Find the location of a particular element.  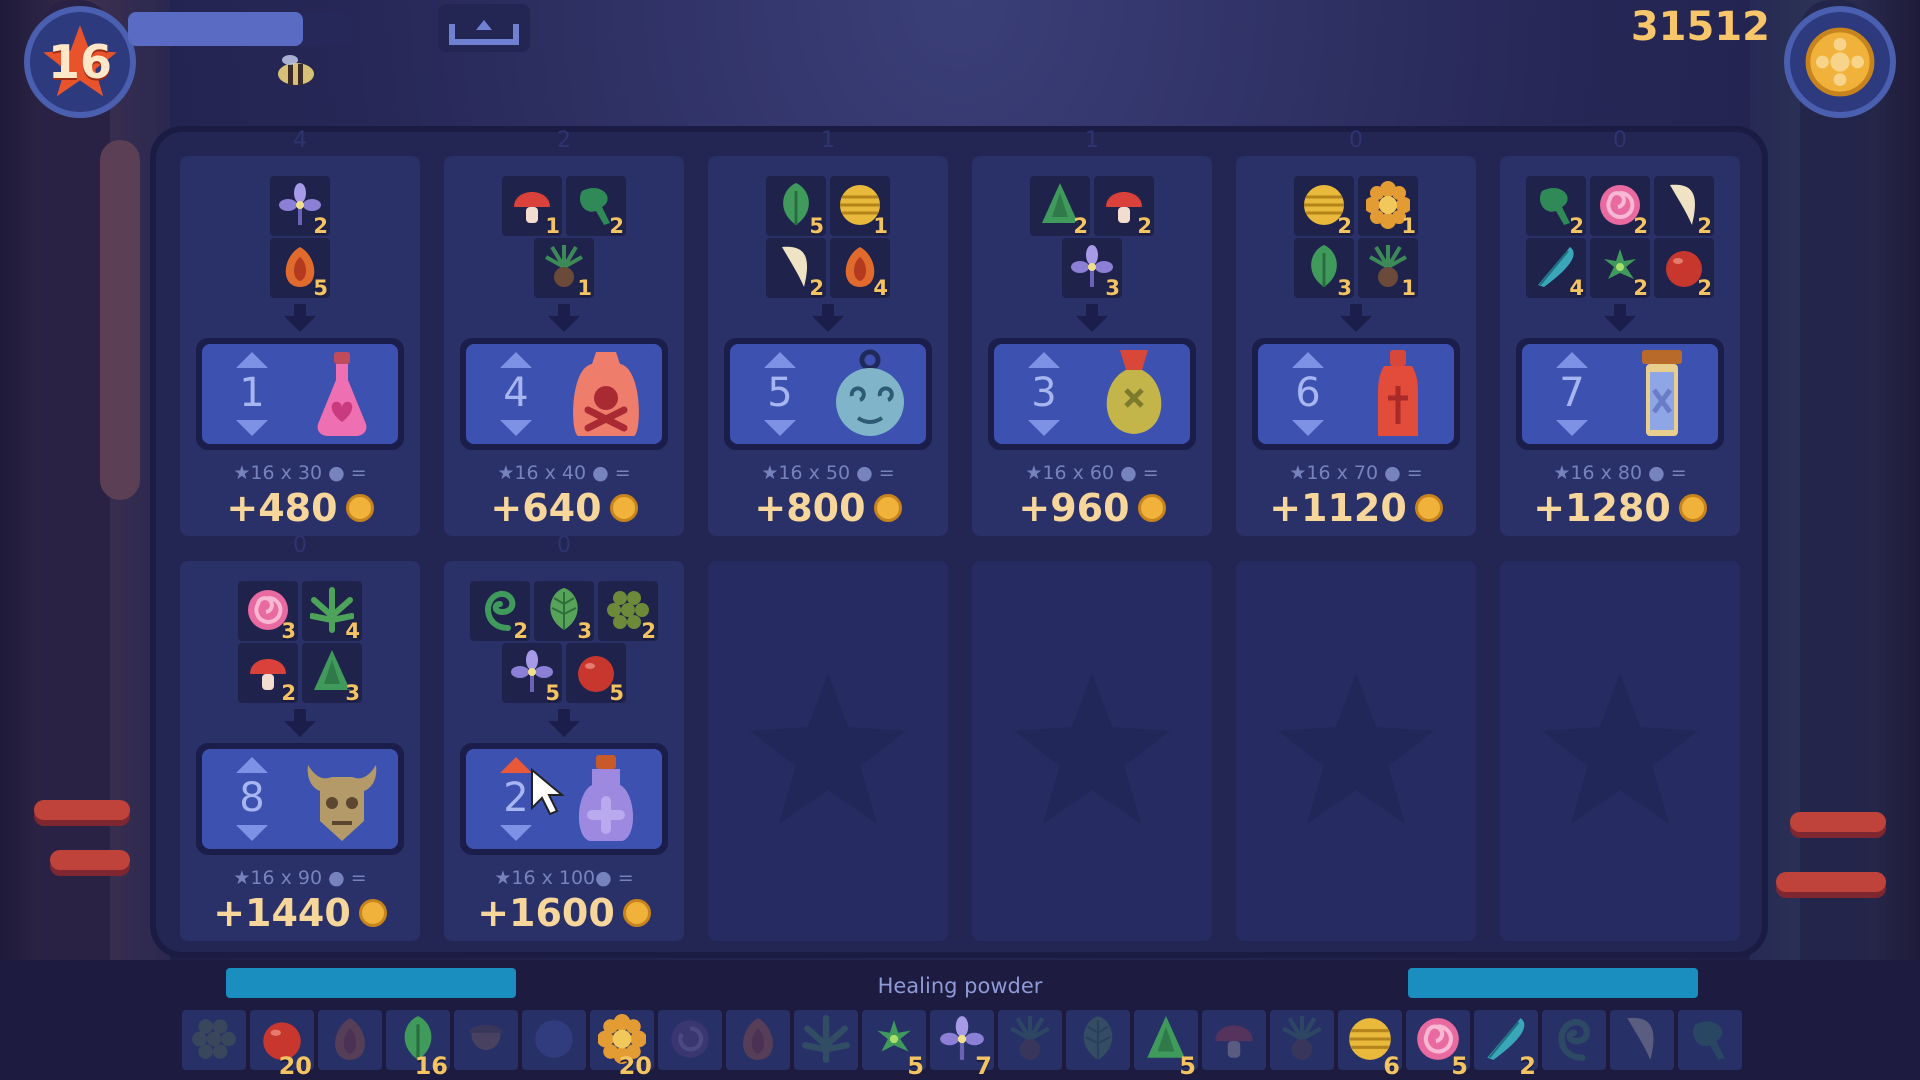

item-tooltip: Healing powder is located at coordinates (960, 986).